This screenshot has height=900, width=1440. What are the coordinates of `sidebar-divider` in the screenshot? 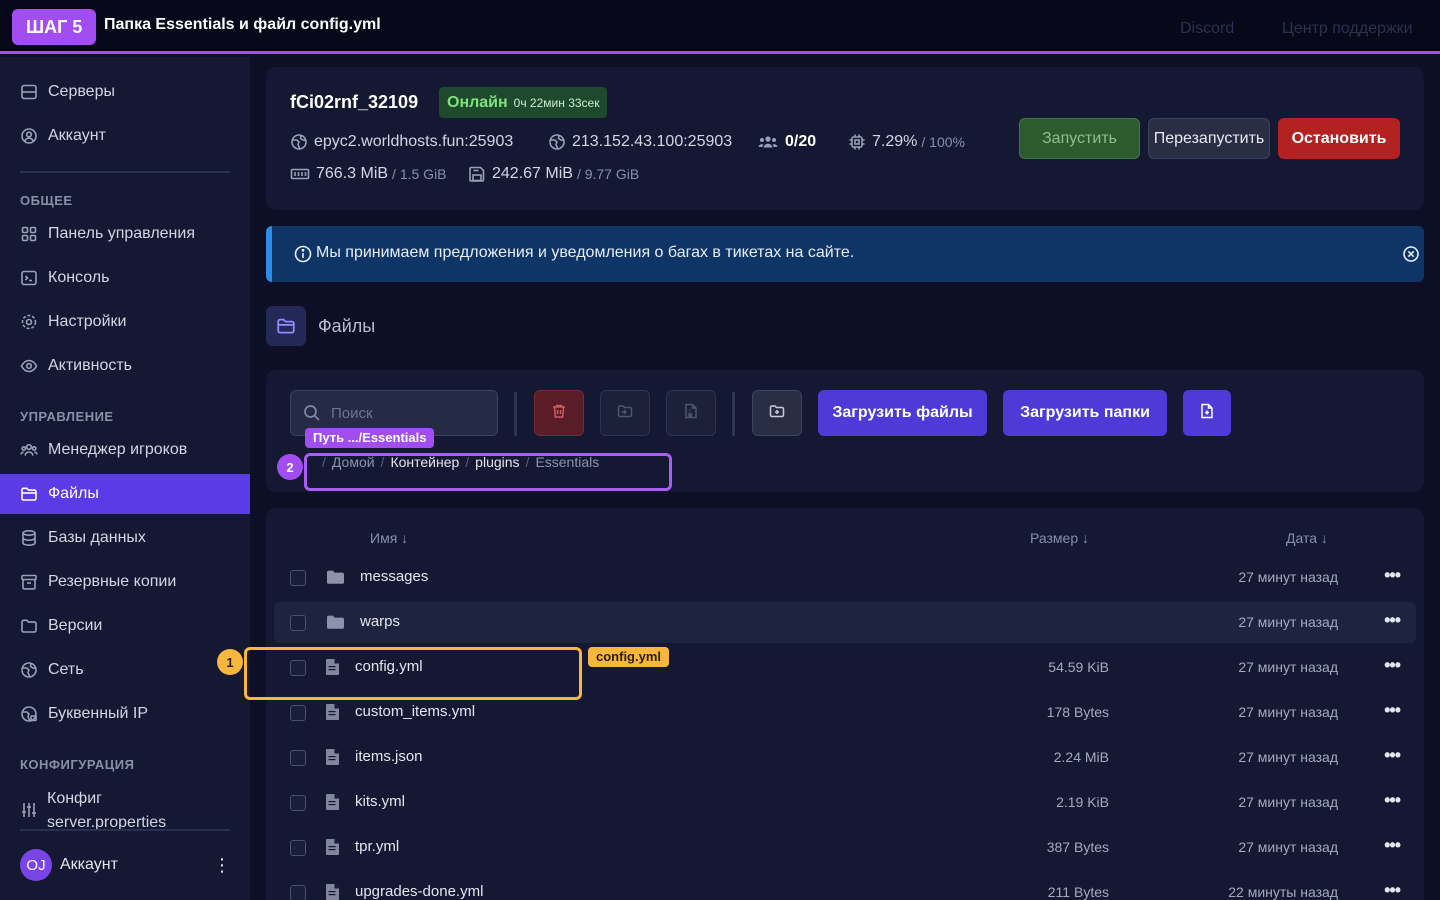 It's located at (125, 172).